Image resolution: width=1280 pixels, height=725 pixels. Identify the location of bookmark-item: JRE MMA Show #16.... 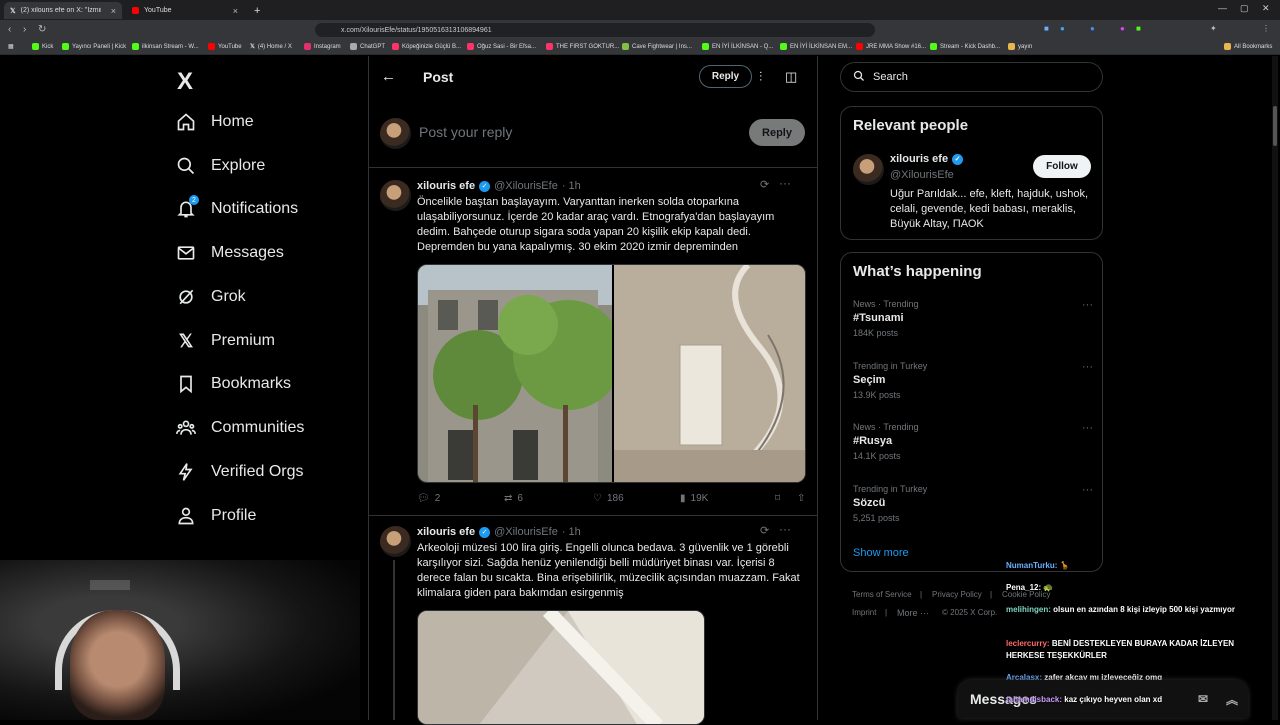
(891, 46).